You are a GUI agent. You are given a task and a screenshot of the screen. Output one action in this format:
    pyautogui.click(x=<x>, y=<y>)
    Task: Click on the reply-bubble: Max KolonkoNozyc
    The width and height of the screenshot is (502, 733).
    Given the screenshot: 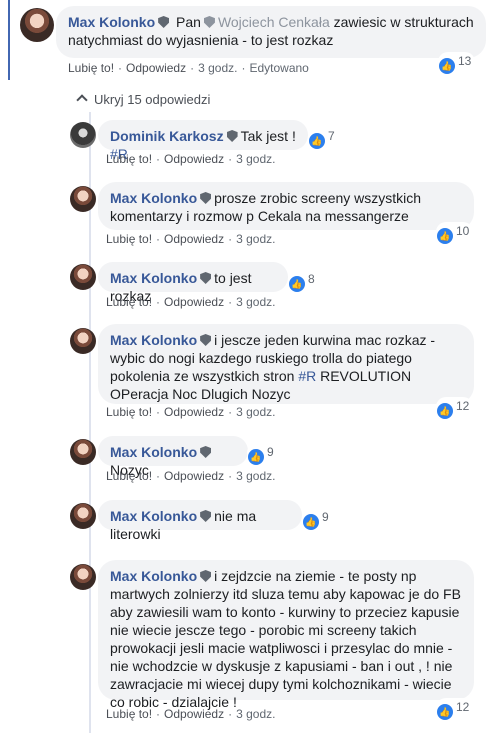 What is the action you would take?
    pyautogui.click(x=173, y=457)
    